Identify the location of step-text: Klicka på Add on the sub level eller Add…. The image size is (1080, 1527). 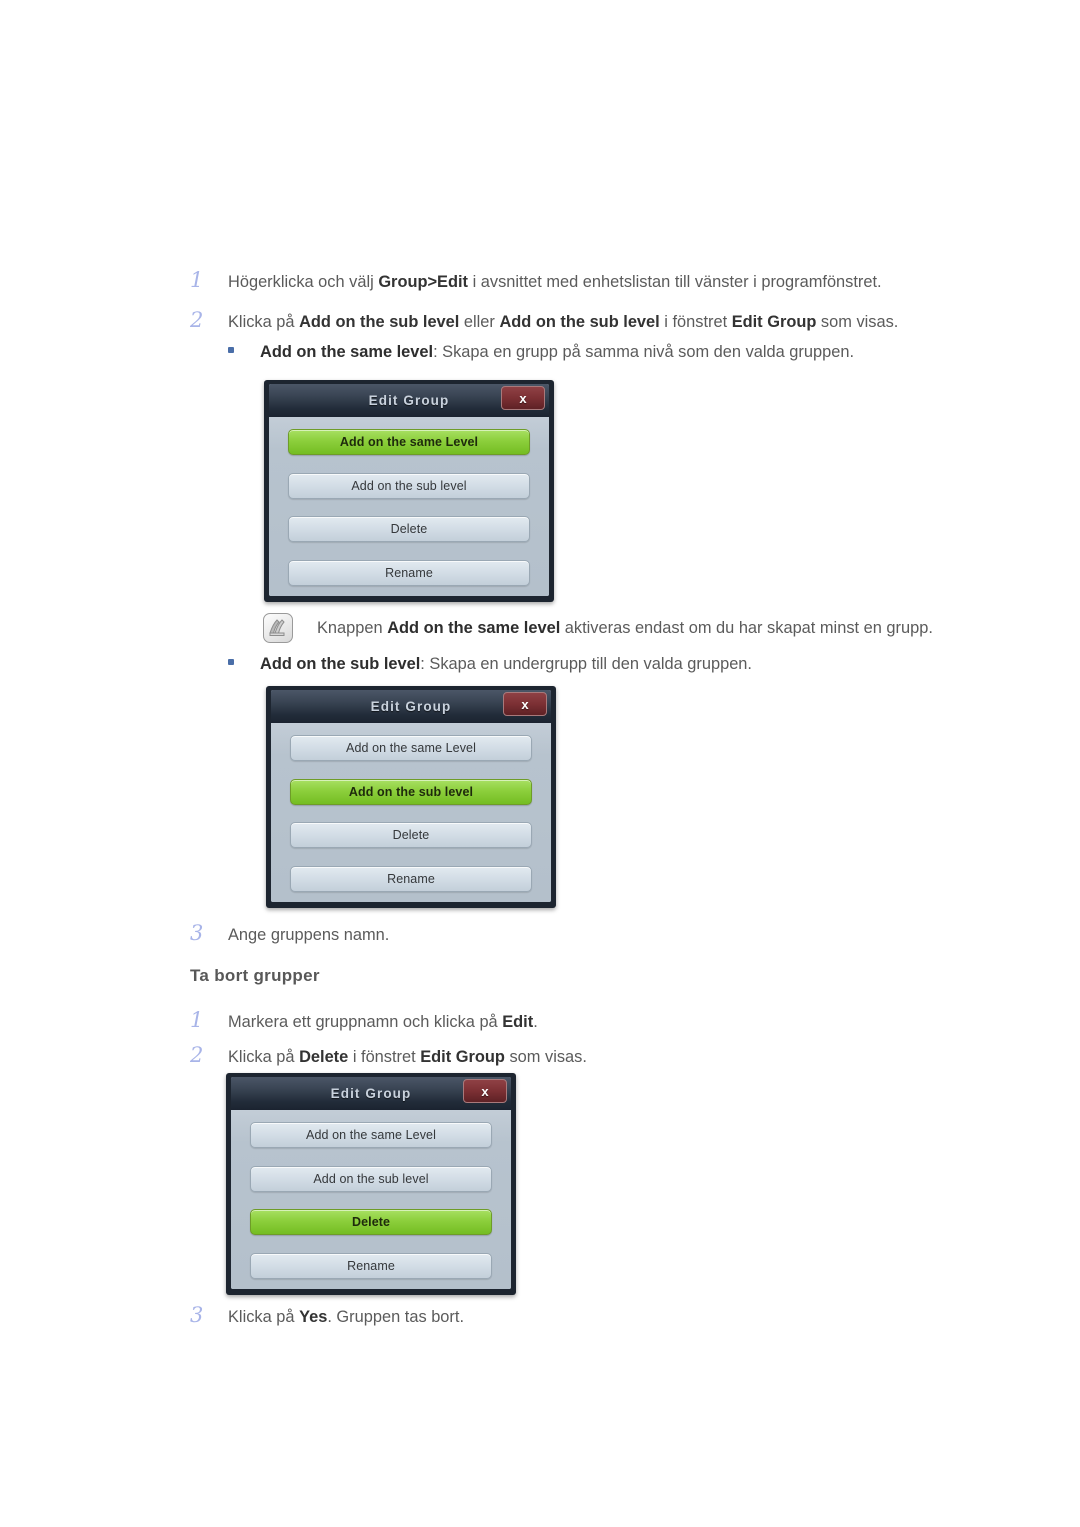
(563, 322).